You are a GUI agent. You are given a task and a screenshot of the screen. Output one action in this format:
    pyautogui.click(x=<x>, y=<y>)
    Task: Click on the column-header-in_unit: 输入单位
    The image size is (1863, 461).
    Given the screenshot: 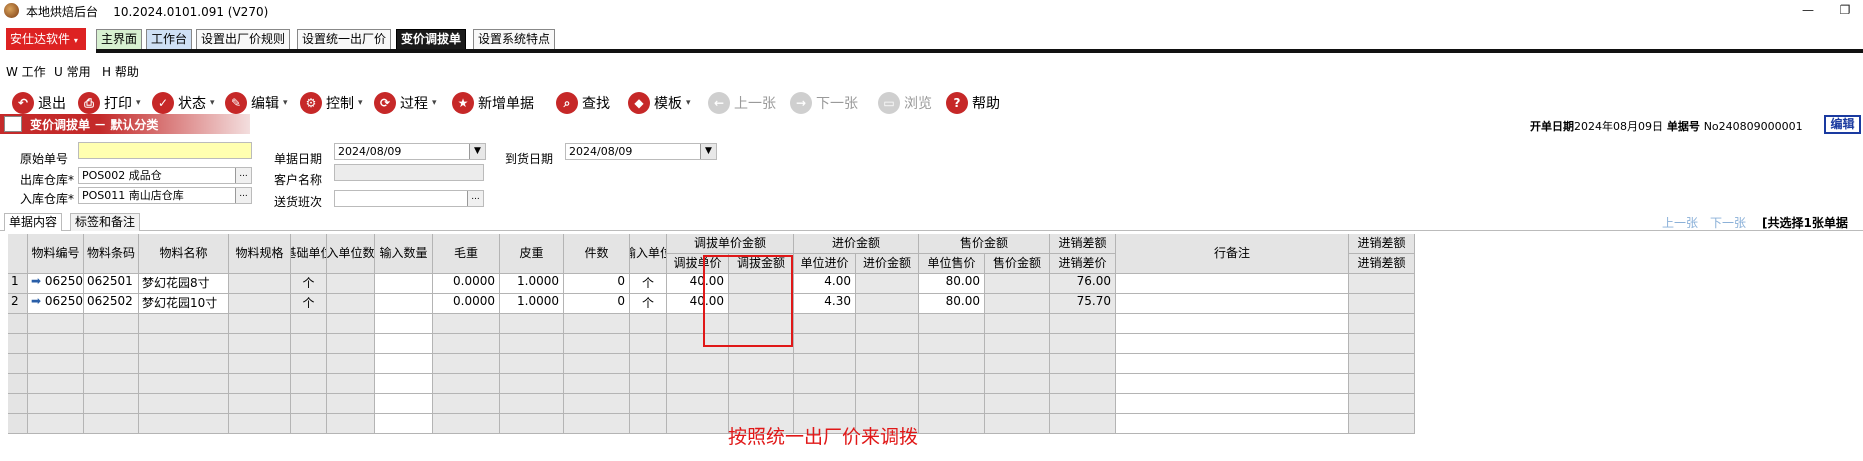 What is the action you would take?
    pyautogui.click(x=648, y=254)
    